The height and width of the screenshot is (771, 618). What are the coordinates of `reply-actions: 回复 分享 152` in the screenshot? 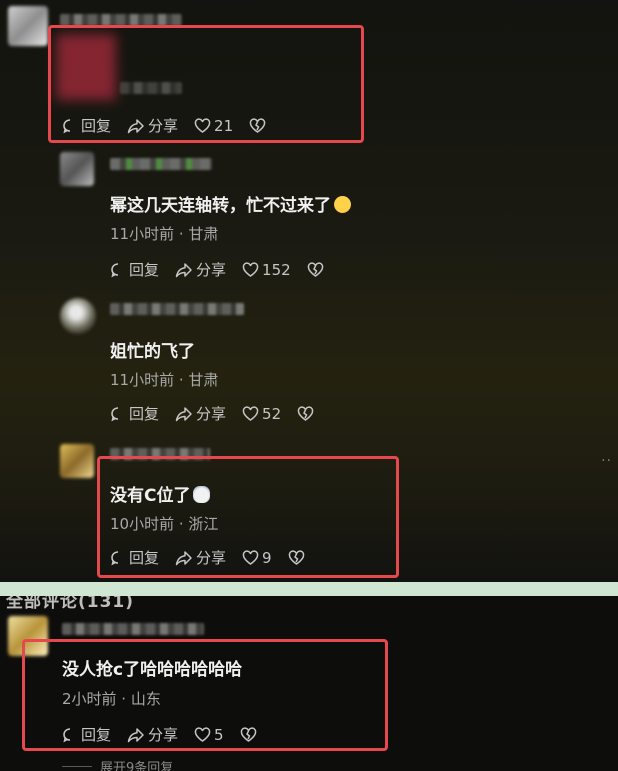 It's located at (226, 269).